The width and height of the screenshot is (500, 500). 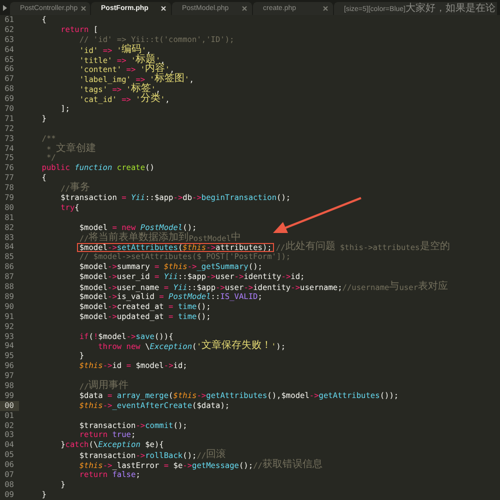 What do you see at coordinates (5, 8) in the screenshot?
I see `scroll-left-icon` at bounding box center [5, 8].